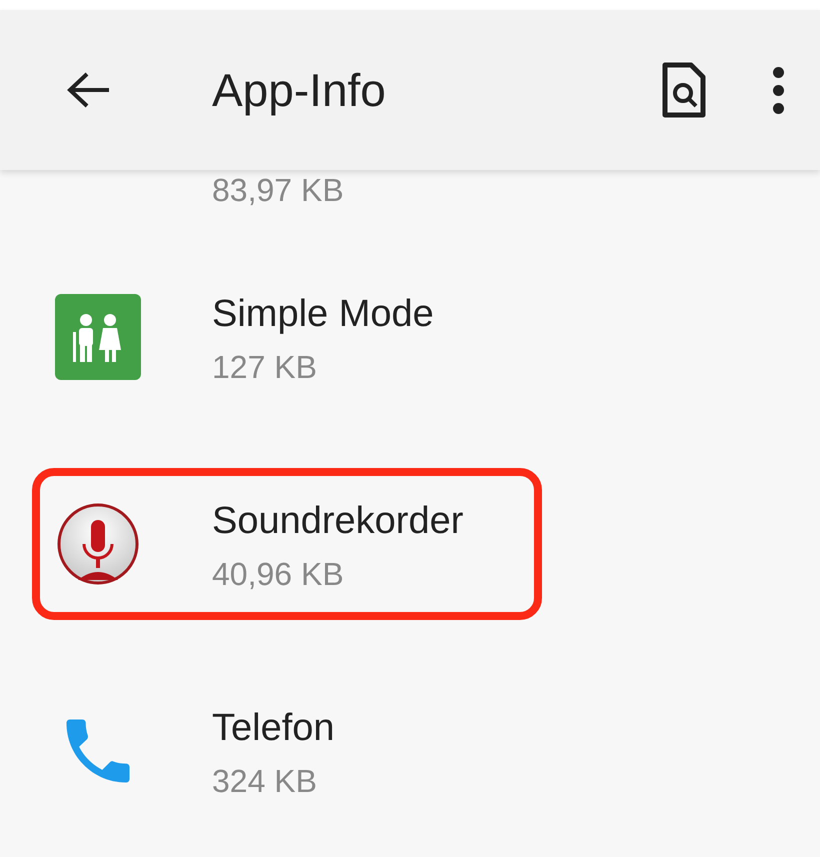  I want to click on app-size: 127 KB, so click(265, 367).